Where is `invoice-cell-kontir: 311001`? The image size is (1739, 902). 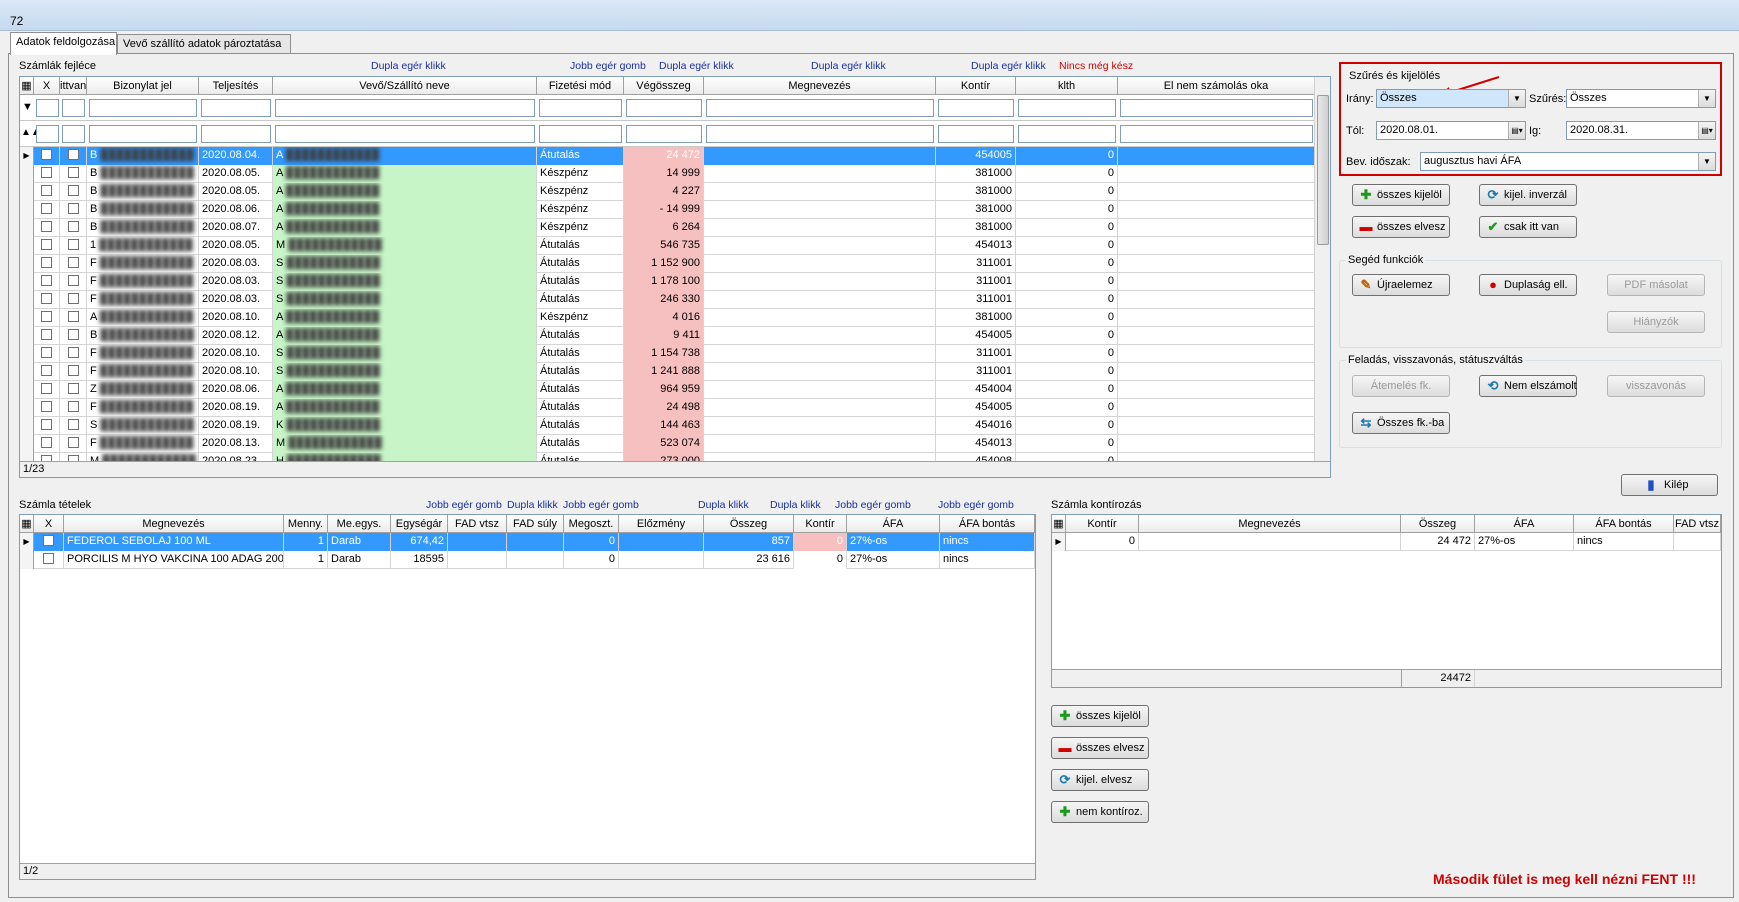 invoice-cell-kontir: 311001 is located at coordinates (976, 300).